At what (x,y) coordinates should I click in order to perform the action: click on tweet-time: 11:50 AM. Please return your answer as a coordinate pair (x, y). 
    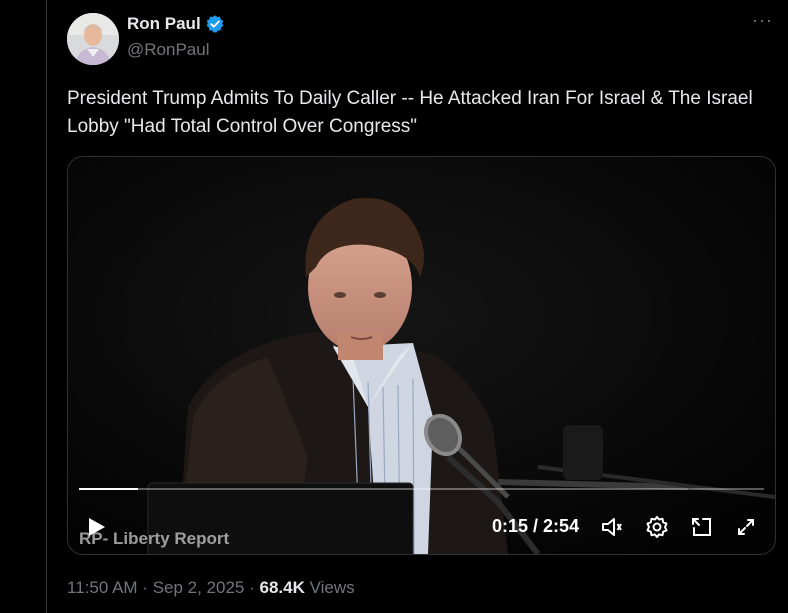
    Looking at the image, I should click on (102, 587).